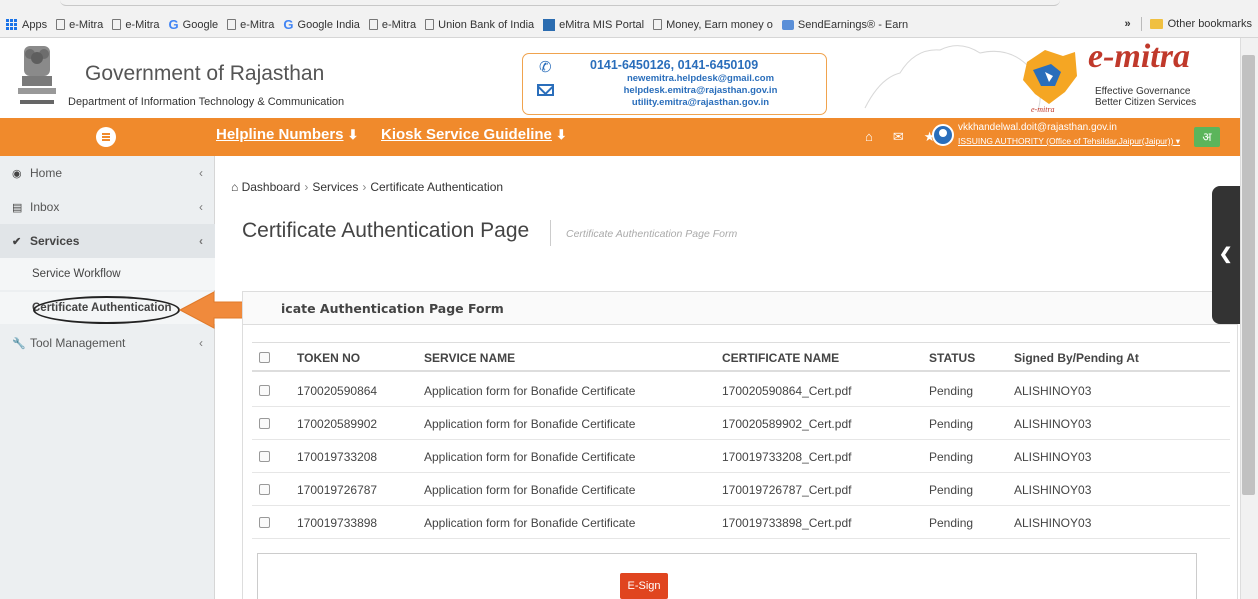  I want to click on breadcrumb-item: Certificate Authentication, so click(437, 187).